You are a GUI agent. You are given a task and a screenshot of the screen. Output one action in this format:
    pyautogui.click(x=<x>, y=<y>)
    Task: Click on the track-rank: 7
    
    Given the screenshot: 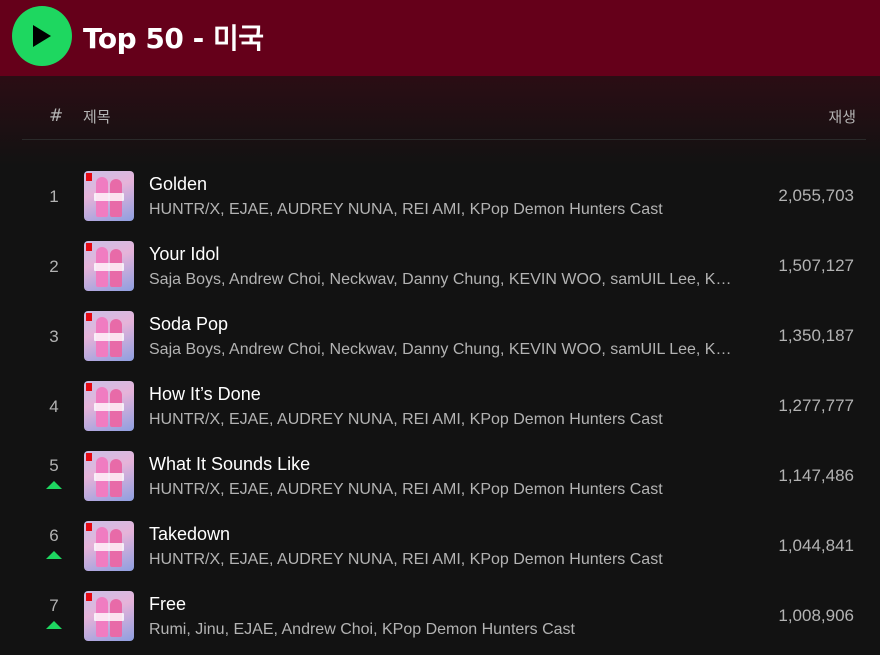 What is the action you would take?
    pyautogui.click(x=54, y=605)
    